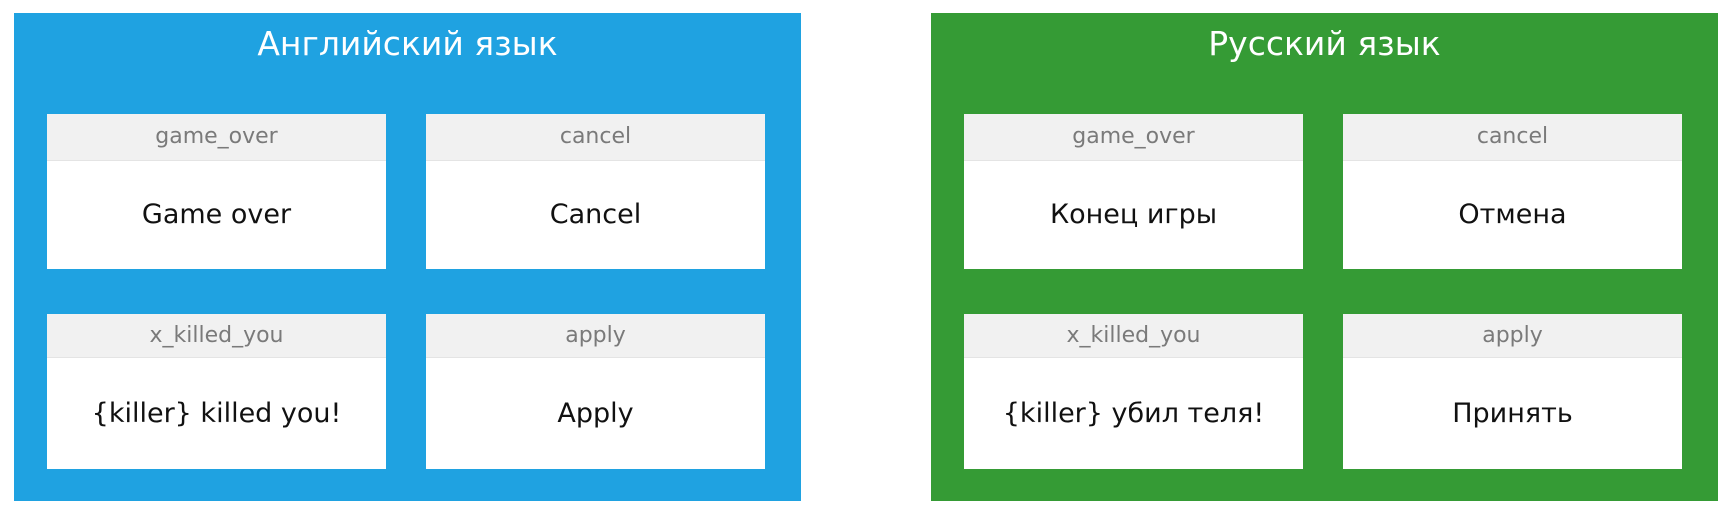  What do you see at coordinates (1512, 214) in the screenshot?
I see `string-value: Отмена` at bounding box center [1512, 214].